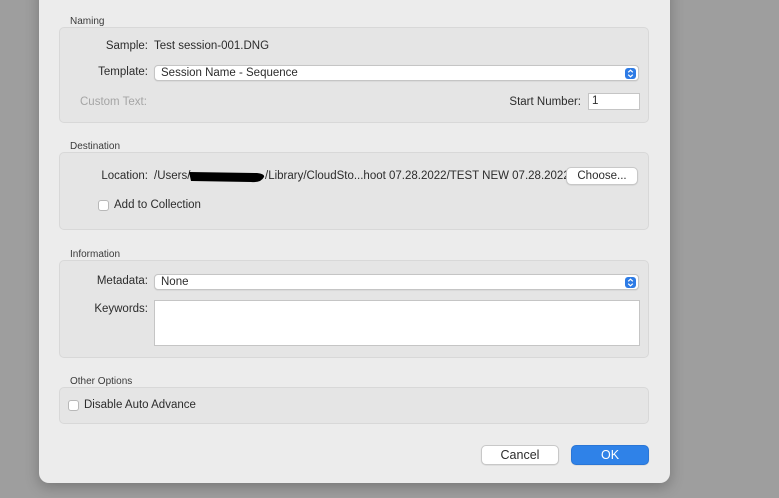 The width and height of the screenshot is (779, 498). Describe the element at coordinates (610, 455) in the screenshot. I see `ok-button: OK` at that location.